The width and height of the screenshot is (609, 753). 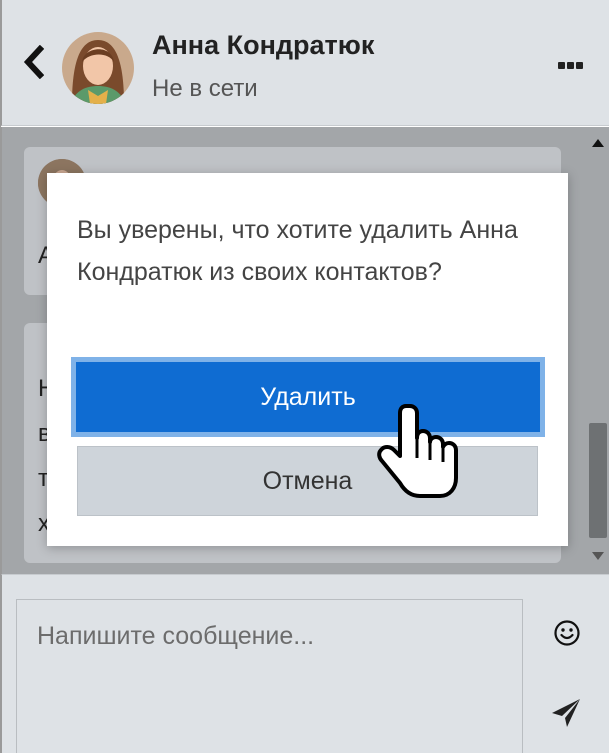 I want to click on back-button, so click(x=33, y=62).